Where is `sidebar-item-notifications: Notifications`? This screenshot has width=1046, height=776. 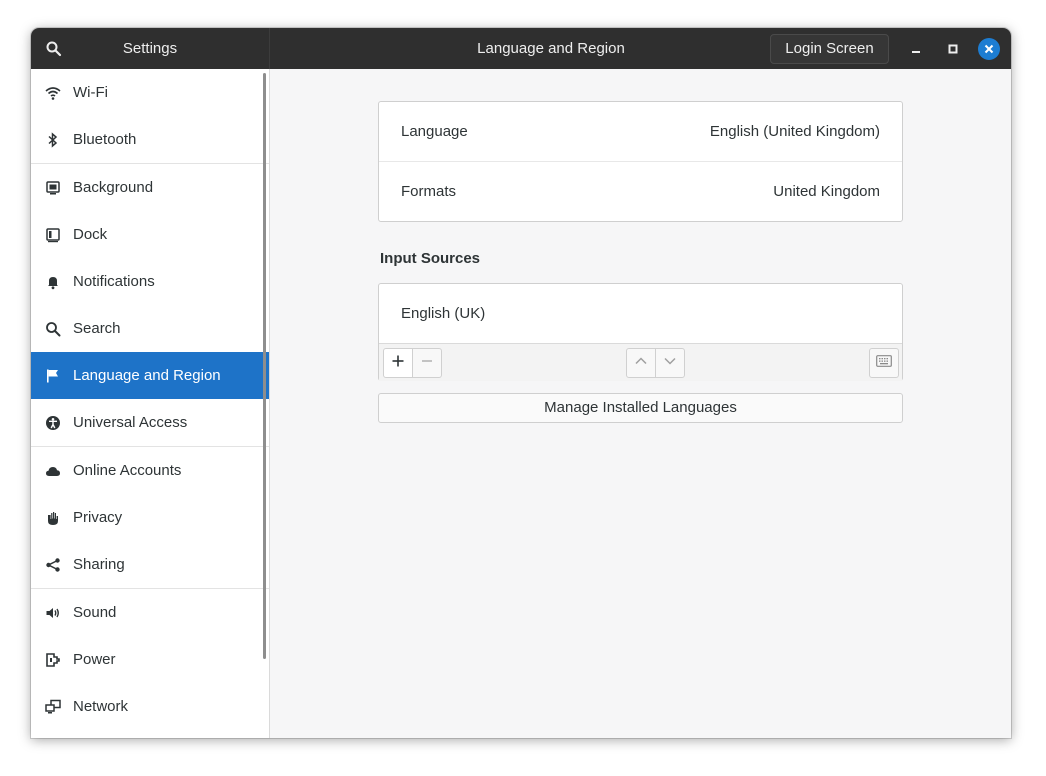 sidebar-item-notifications: Notifications is located at coordinates (150, 281).